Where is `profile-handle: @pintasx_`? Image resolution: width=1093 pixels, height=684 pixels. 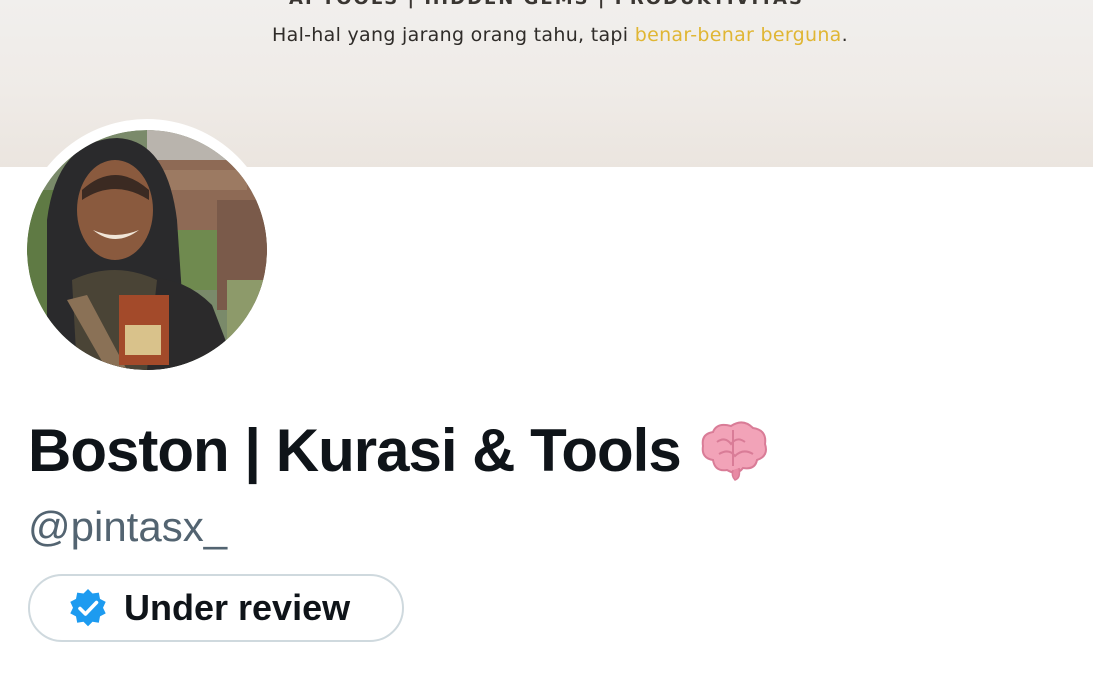 profile-handle: @pintasx_ is located at coordinates (128, 526).